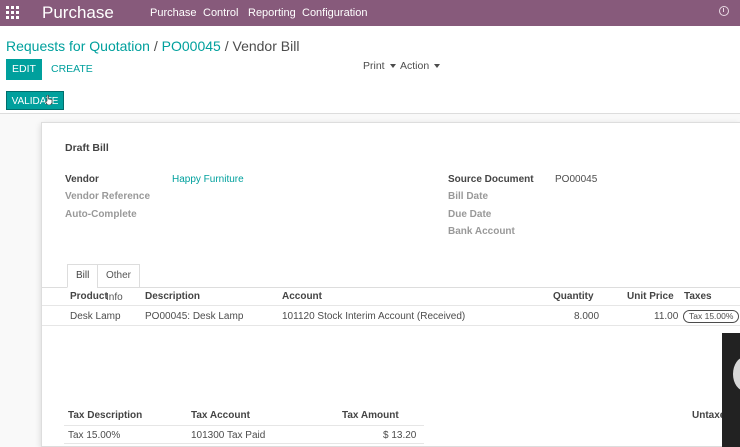 Image resolution: width=740 pixels, height=447 pixels. What do you see at coordinates (119, 283) in the screenshot?
I see `tab-other-info: Other Info` at bounding box center [119, 283].